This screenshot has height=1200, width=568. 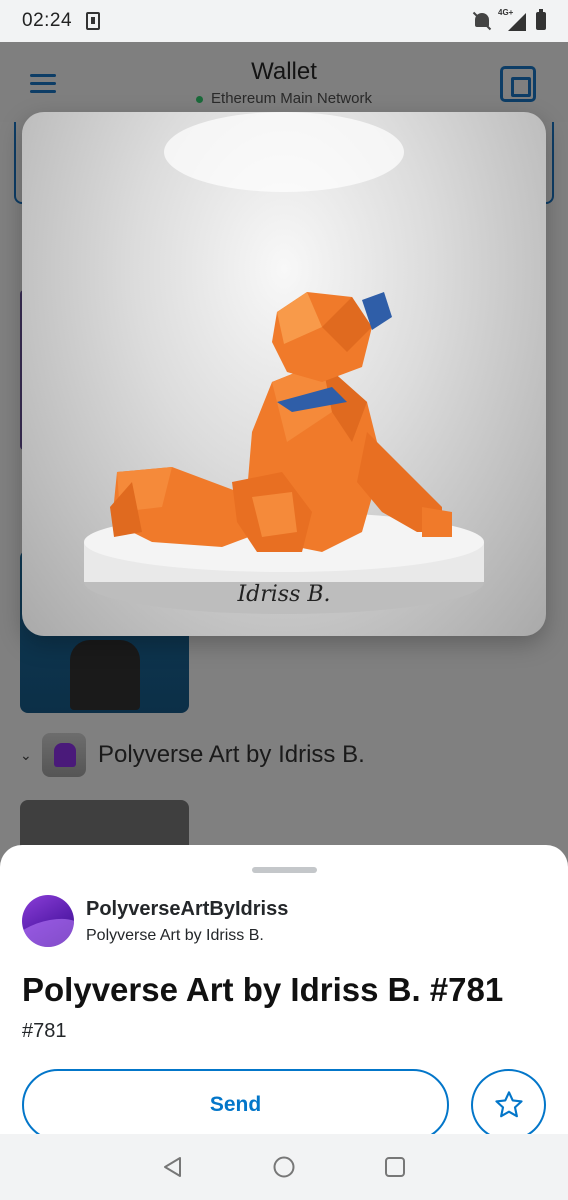 What do you see at coordinates (44, 1031) in the screenshot?
I see `nft-token-id: #781` at bounding box center [44, 1031].